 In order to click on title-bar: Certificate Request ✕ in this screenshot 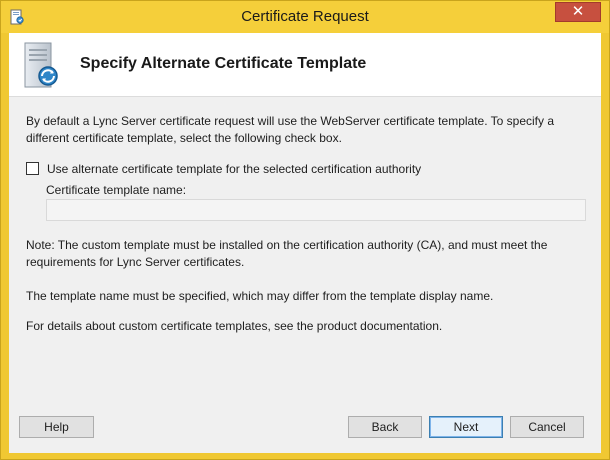, I will do `click(305, 17)`.